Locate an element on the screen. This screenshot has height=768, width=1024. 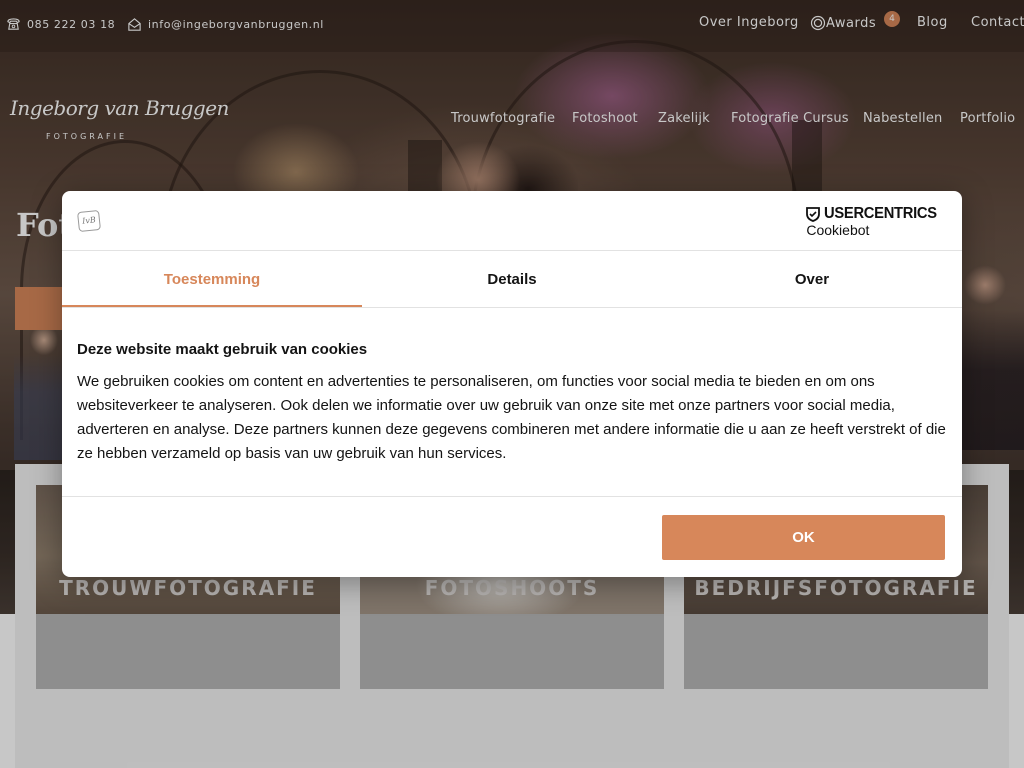
tab-over: Over is located at coordinates (812, 279).